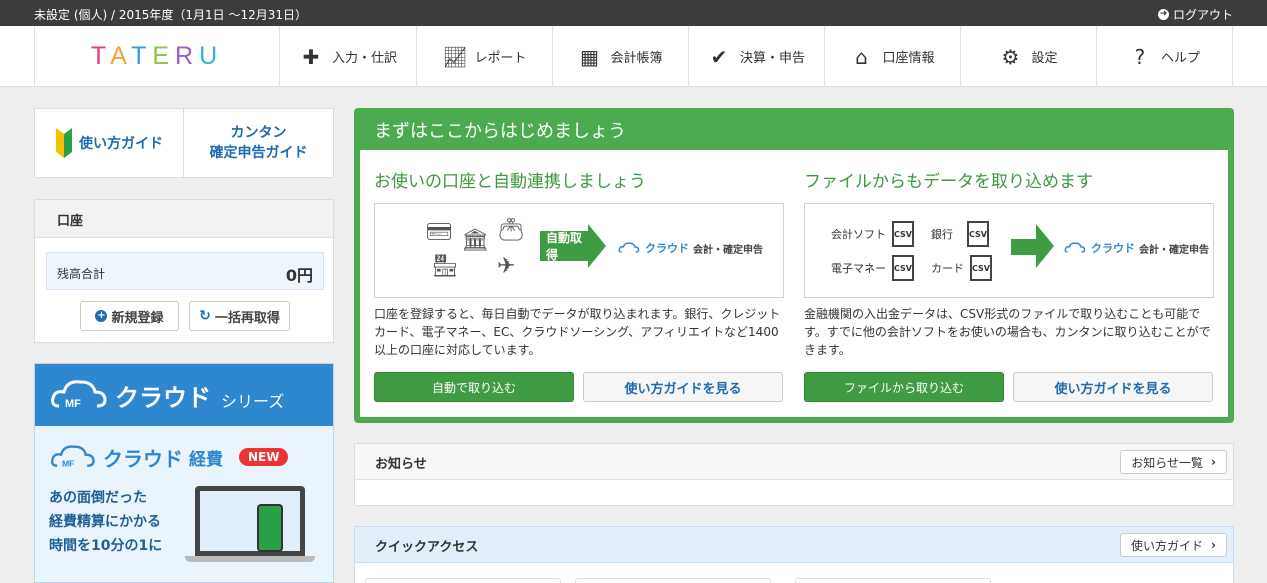  I want to click on refresh-all-label: 一括再取得, so click(247, 318).